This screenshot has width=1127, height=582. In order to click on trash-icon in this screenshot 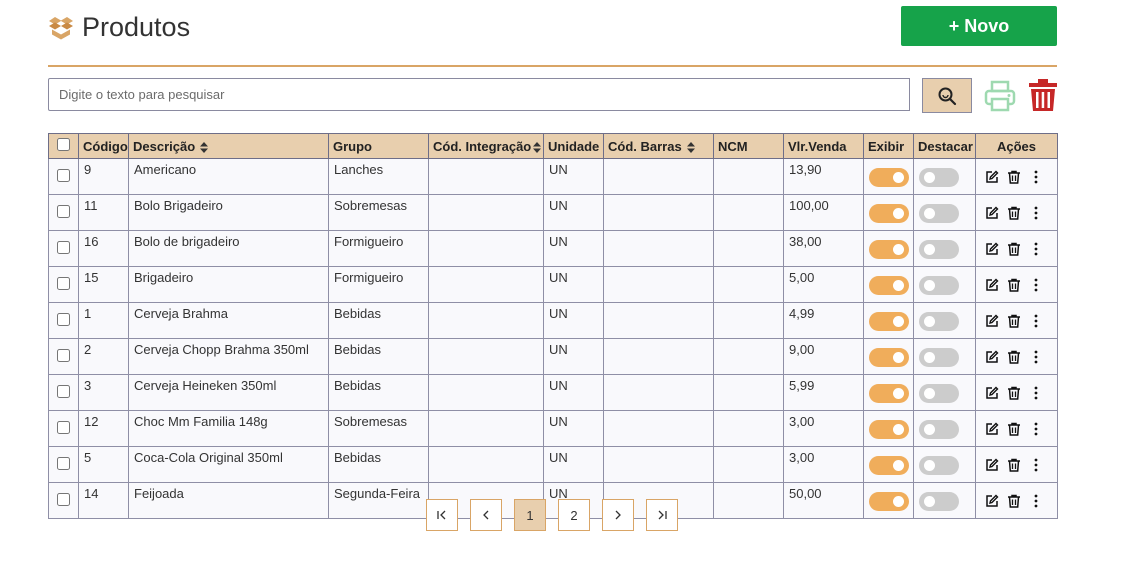, I will do `click(1043, 95)`.